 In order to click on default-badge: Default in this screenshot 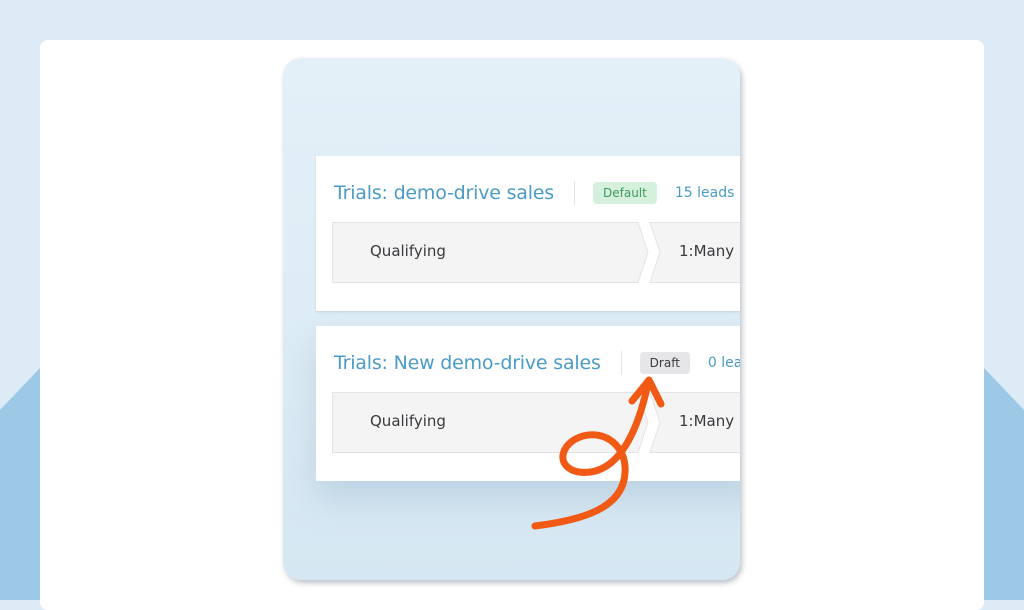, I will do `click(625, 193)`.